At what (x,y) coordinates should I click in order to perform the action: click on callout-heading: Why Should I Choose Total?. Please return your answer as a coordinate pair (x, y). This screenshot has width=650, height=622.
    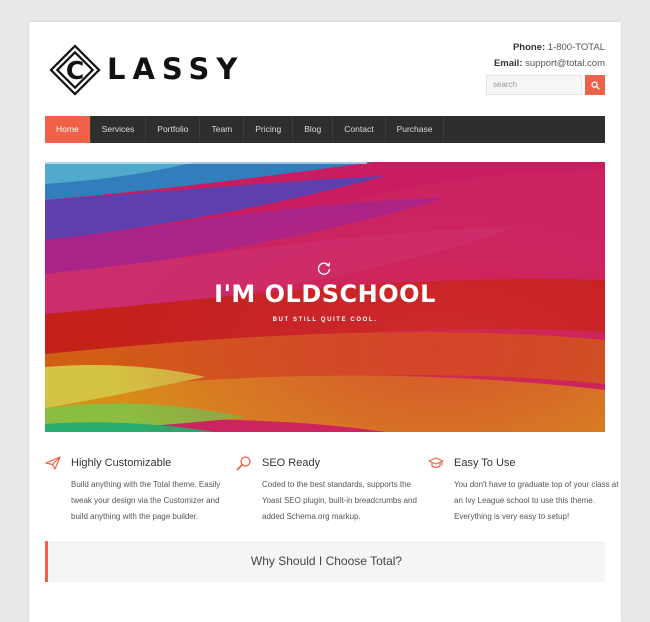
    Looking at the image, I should click on (326, 561).